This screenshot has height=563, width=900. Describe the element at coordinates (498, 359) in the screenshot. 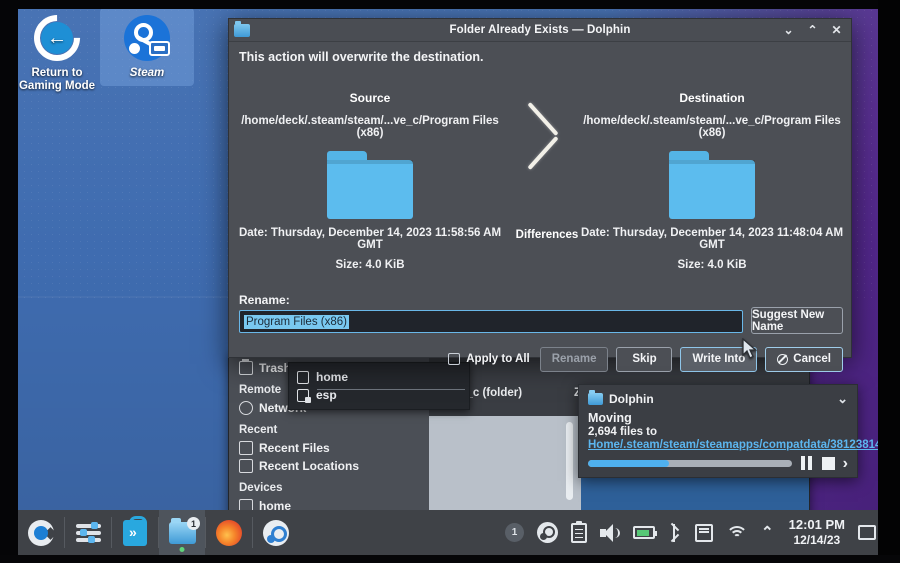

I see `apply-to-all-label: Apply to All` at that location.